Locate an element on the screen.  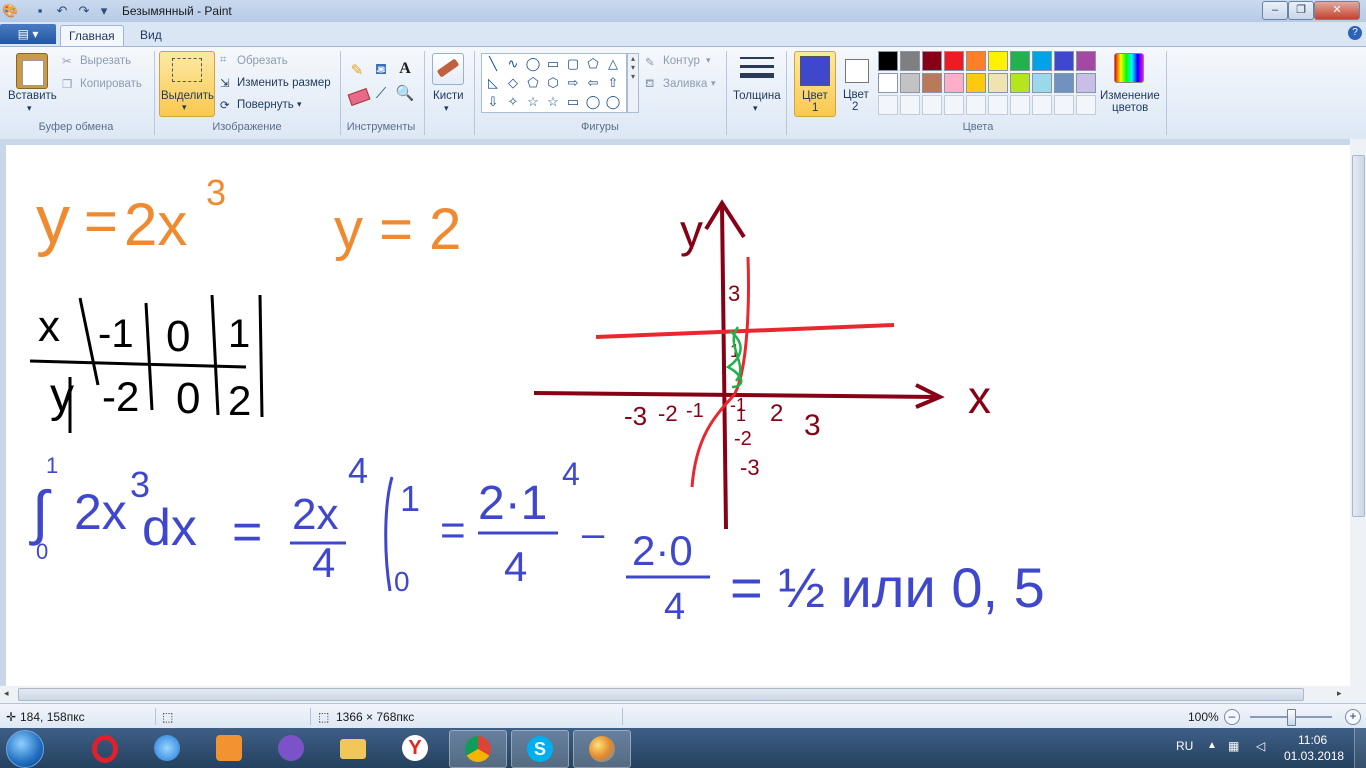
fill-button: Заливка is located at coordinates (685, 84).